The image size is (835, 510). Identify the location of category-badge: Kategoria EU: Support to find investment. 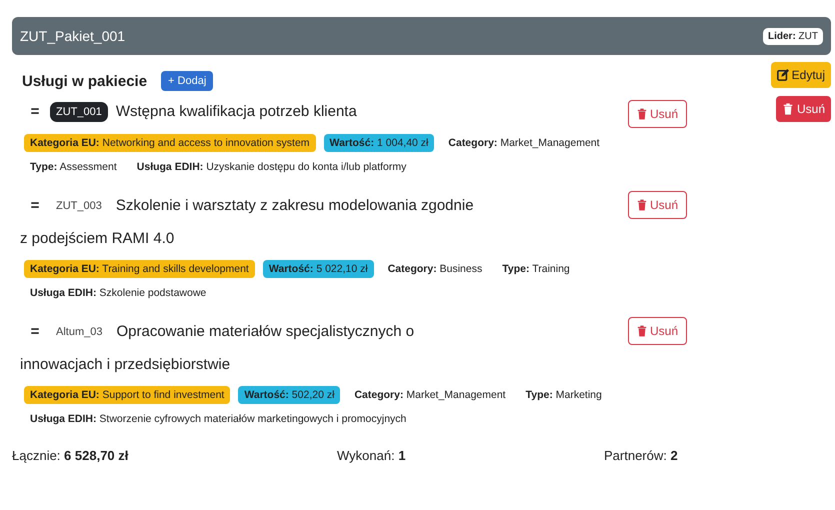
(127, 395).